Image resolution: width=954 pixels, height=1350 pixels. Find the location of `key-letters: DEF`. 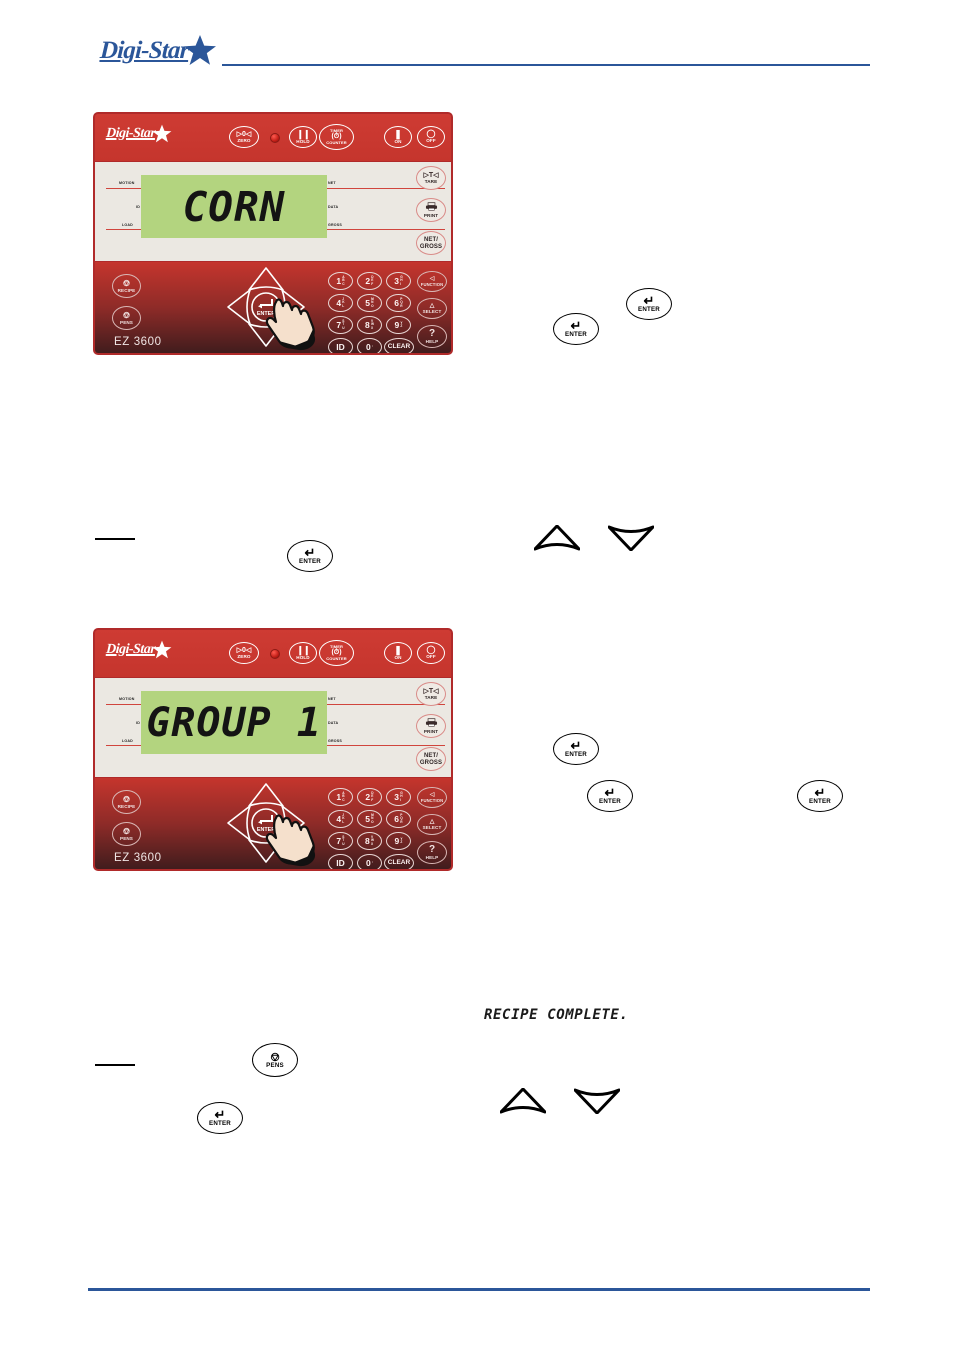

key-letters: DEF is located at coordinates (372, 796).